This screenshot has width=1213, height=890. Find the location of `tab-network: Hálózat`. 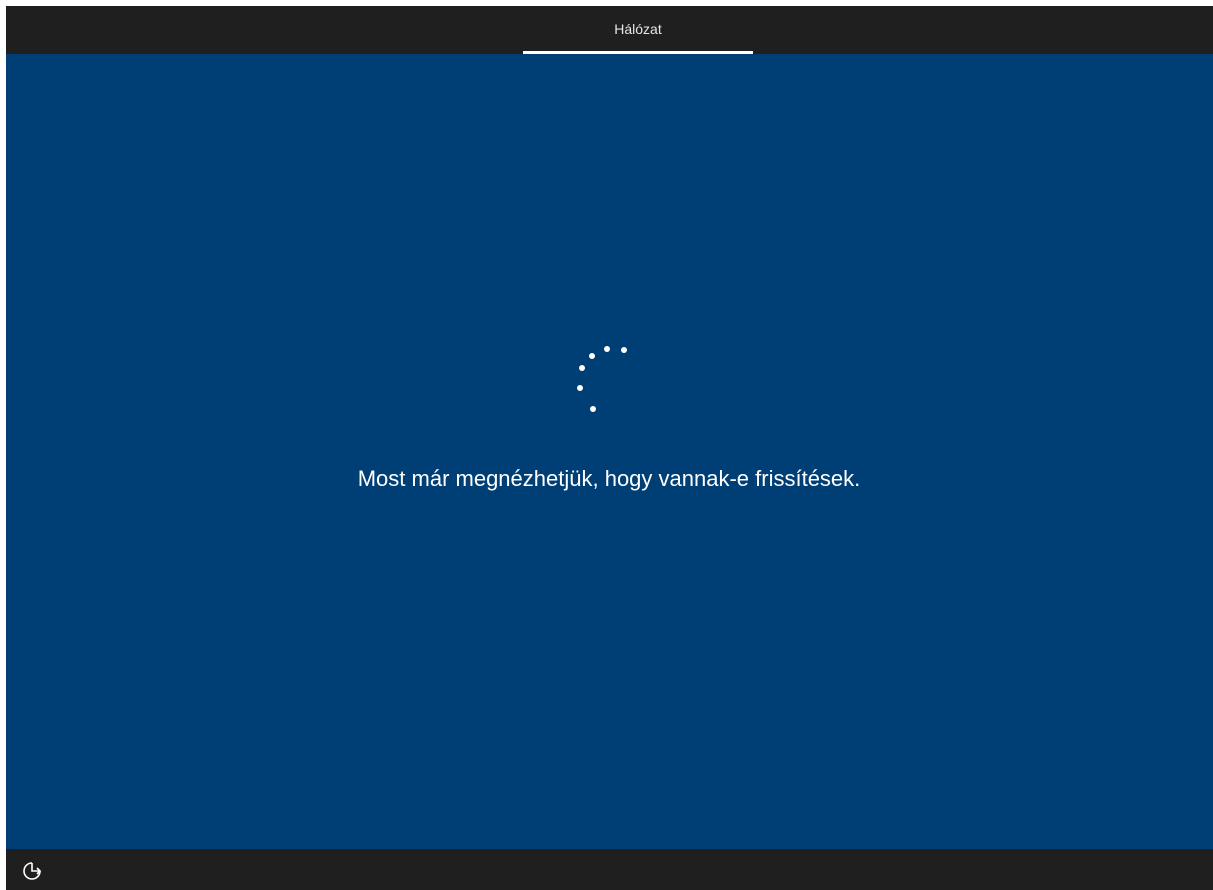

tab-network: Hálózat is located at coordinates (638, 30).